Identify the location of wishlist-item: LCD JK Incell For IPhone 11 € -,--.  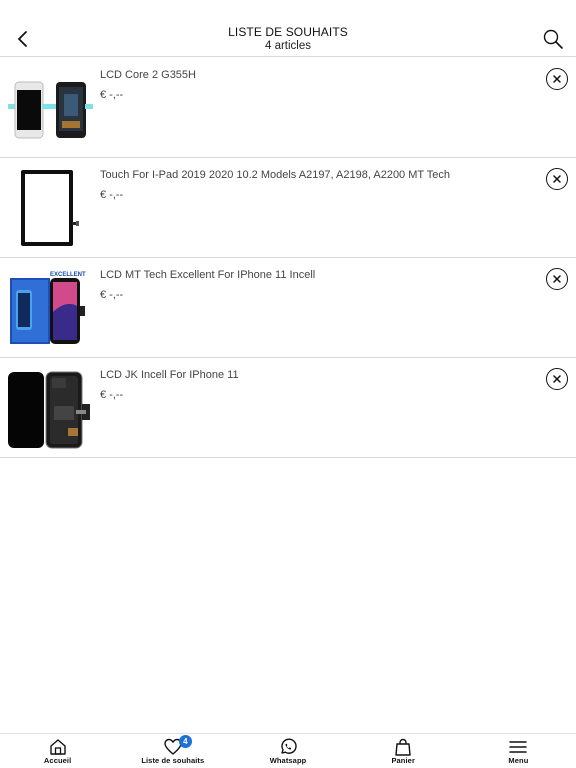
(288, 408).